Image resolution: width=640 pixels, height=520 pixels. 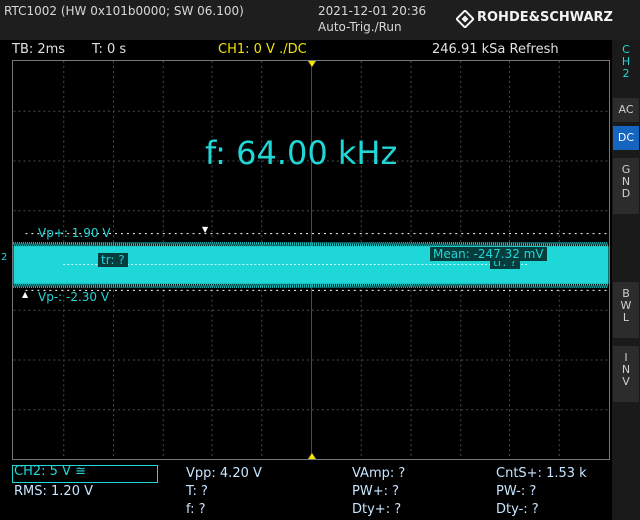 What do you see at coordinates (495, 49) in the screenshot?
I see `sample-rate-label: 246.91 kSa Refresh` at bounding box center [495, 49].